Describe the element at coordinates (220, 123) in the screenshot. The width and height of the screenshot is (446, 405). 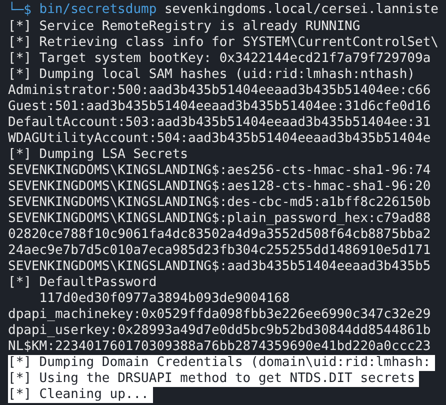
I see `output-line: DefaultAccount:503:aad3b435b51404eeaad3b435b51404ee:31` at that location.